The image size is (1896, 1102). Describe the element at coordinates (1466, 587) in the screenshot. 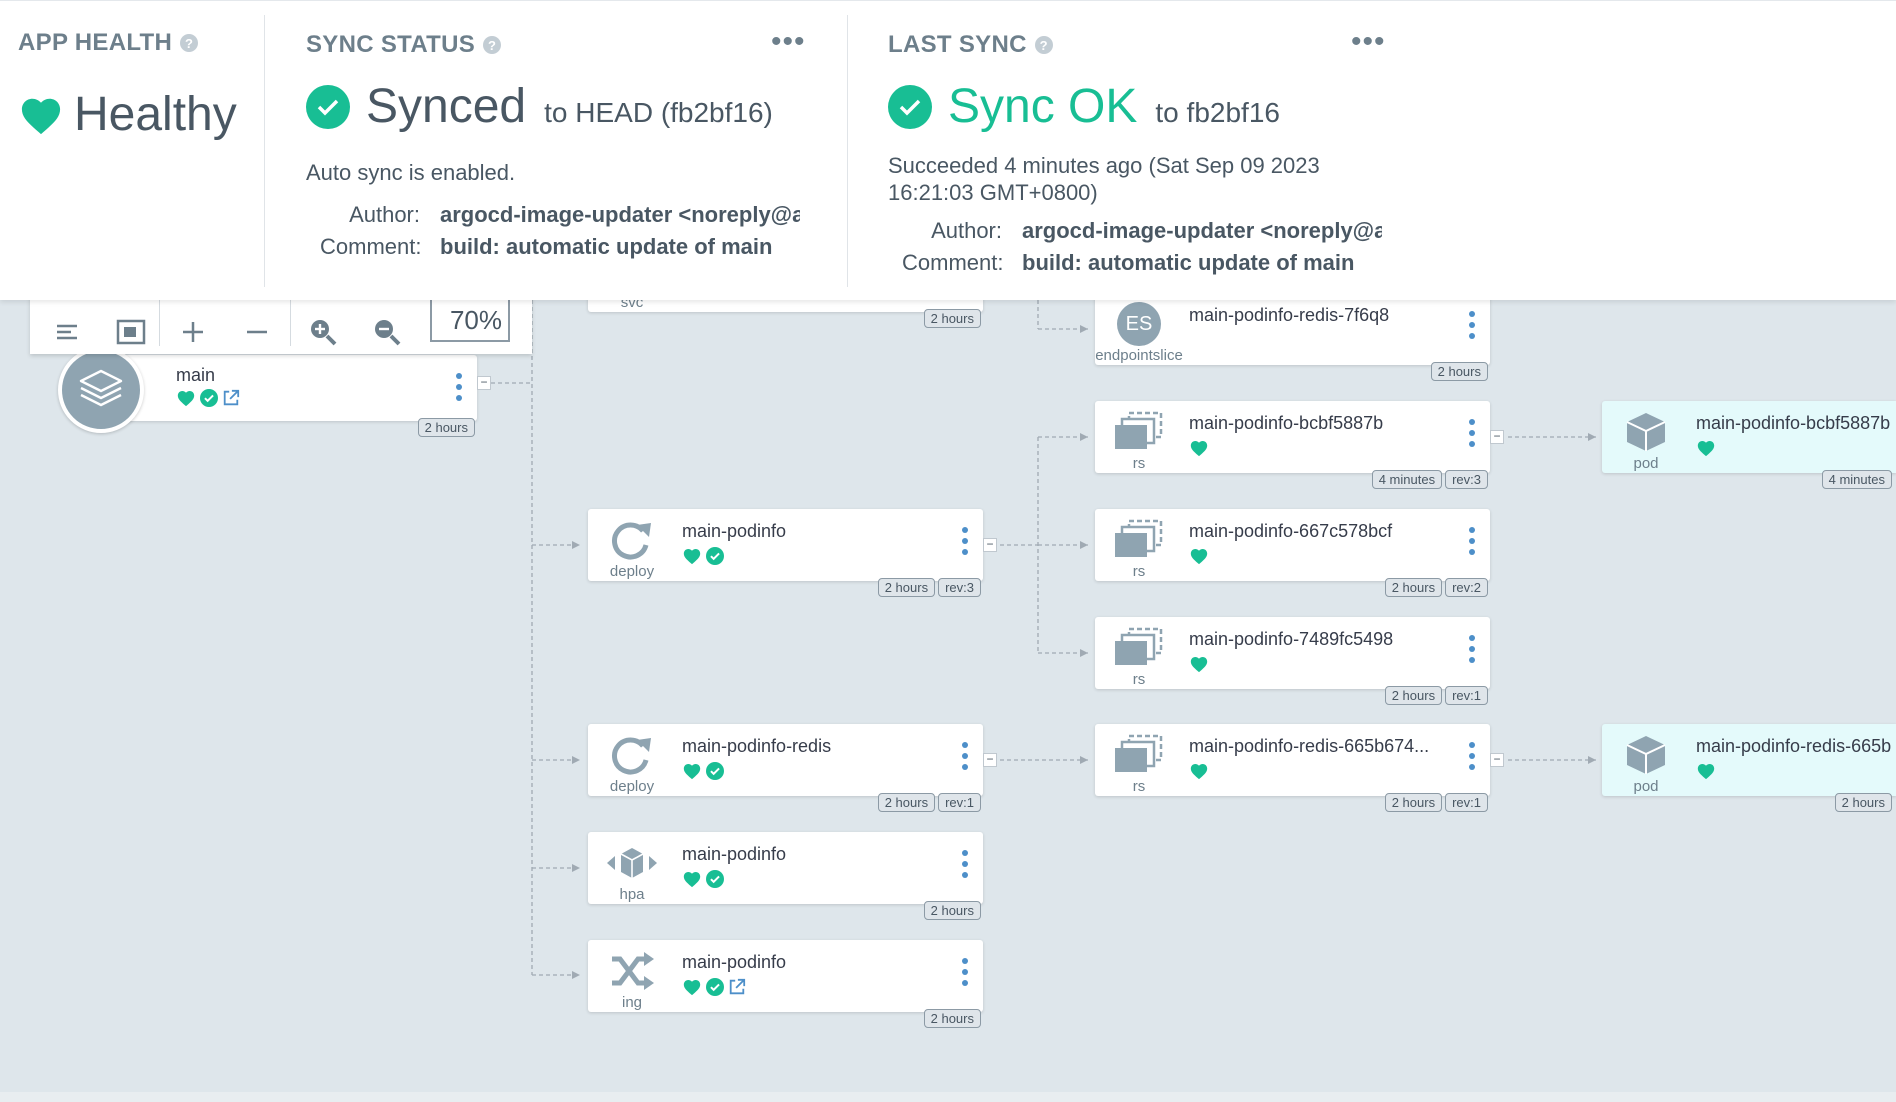

I see `revision-tag: rev:2` at that location.